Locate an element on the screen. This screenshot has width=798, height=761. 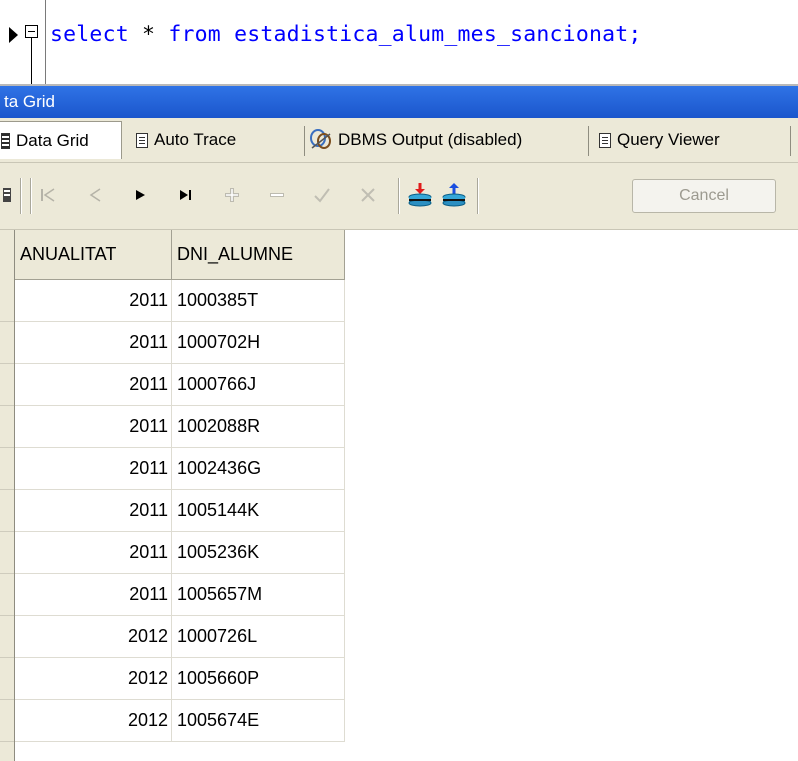
export-data-icon is located at coordinates (420, 195).